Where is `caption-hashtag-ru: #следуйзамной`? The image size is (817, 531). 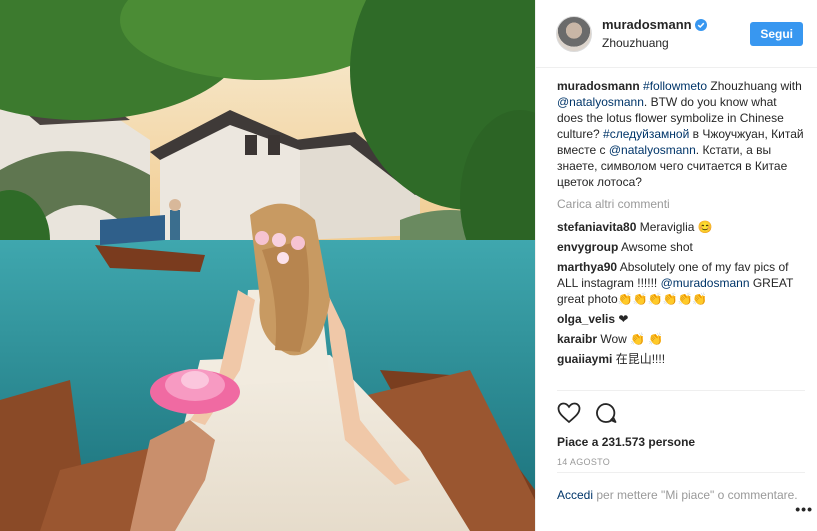
caption-hashtag-ru: #следуйзамной is located at coordinates (646, 134).